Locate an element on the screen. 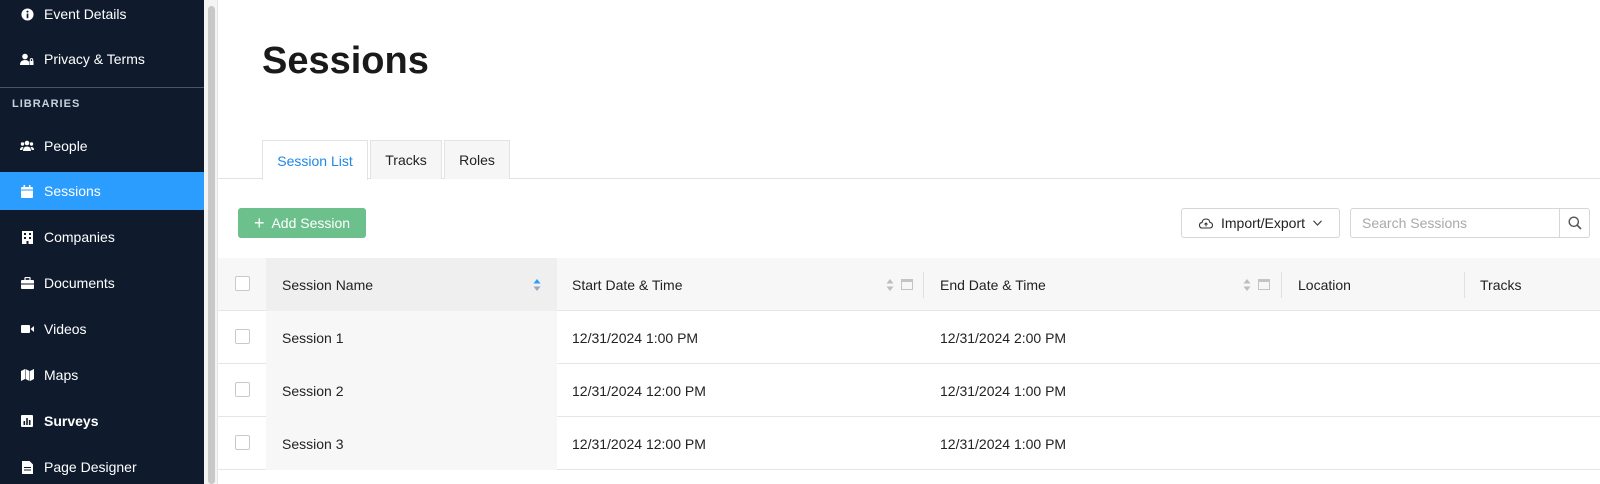 This screenshot has height=484, width=1600. sidebar-item-page-designer: Page Designer is located at coordinates (102, 466).